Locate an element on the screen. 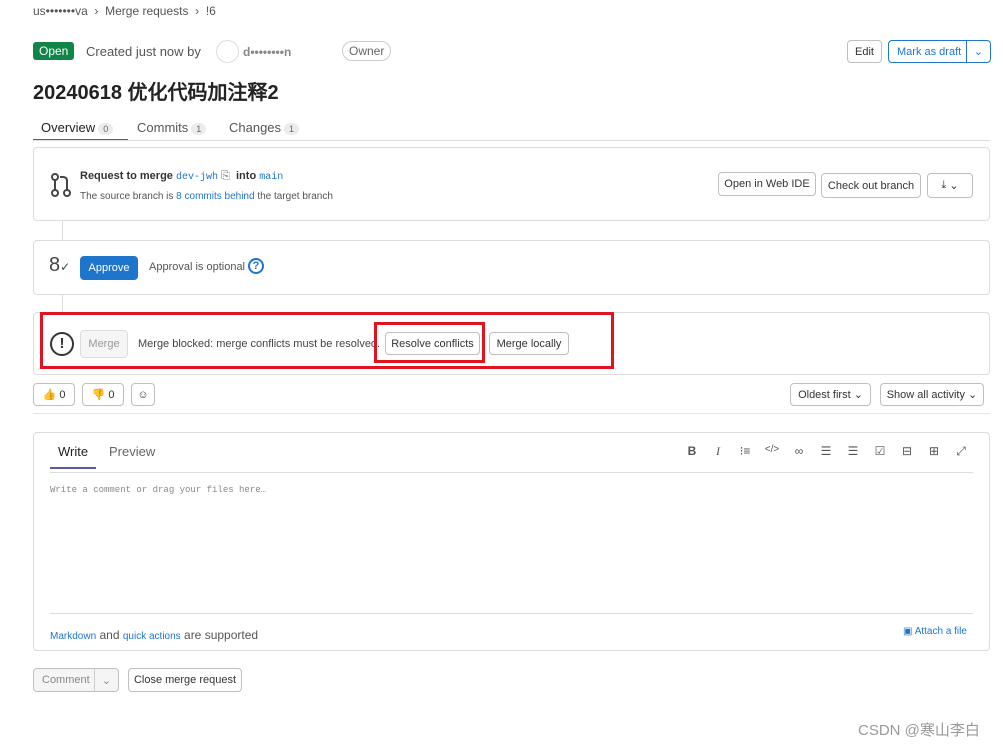 Image resolution: width=1003 pixels, height=746 pixels. table-icon: ⊞ is located at coordinates (934, 451).